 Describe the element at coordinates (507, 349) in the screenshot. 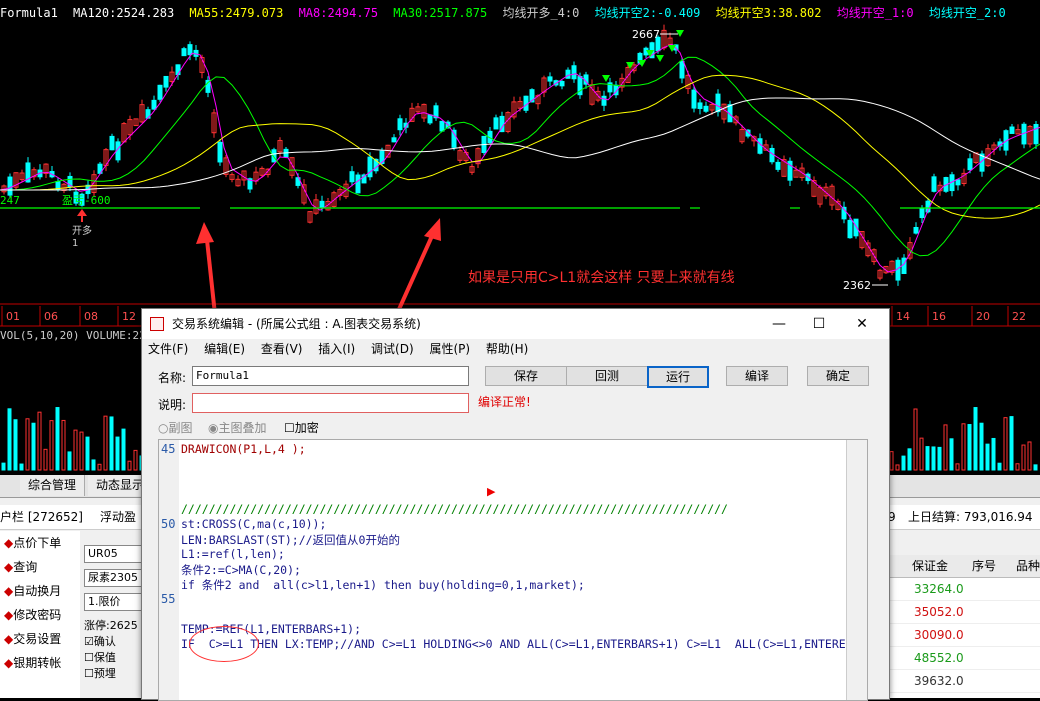

I see `menu-help: 帮助(H)` at that location.